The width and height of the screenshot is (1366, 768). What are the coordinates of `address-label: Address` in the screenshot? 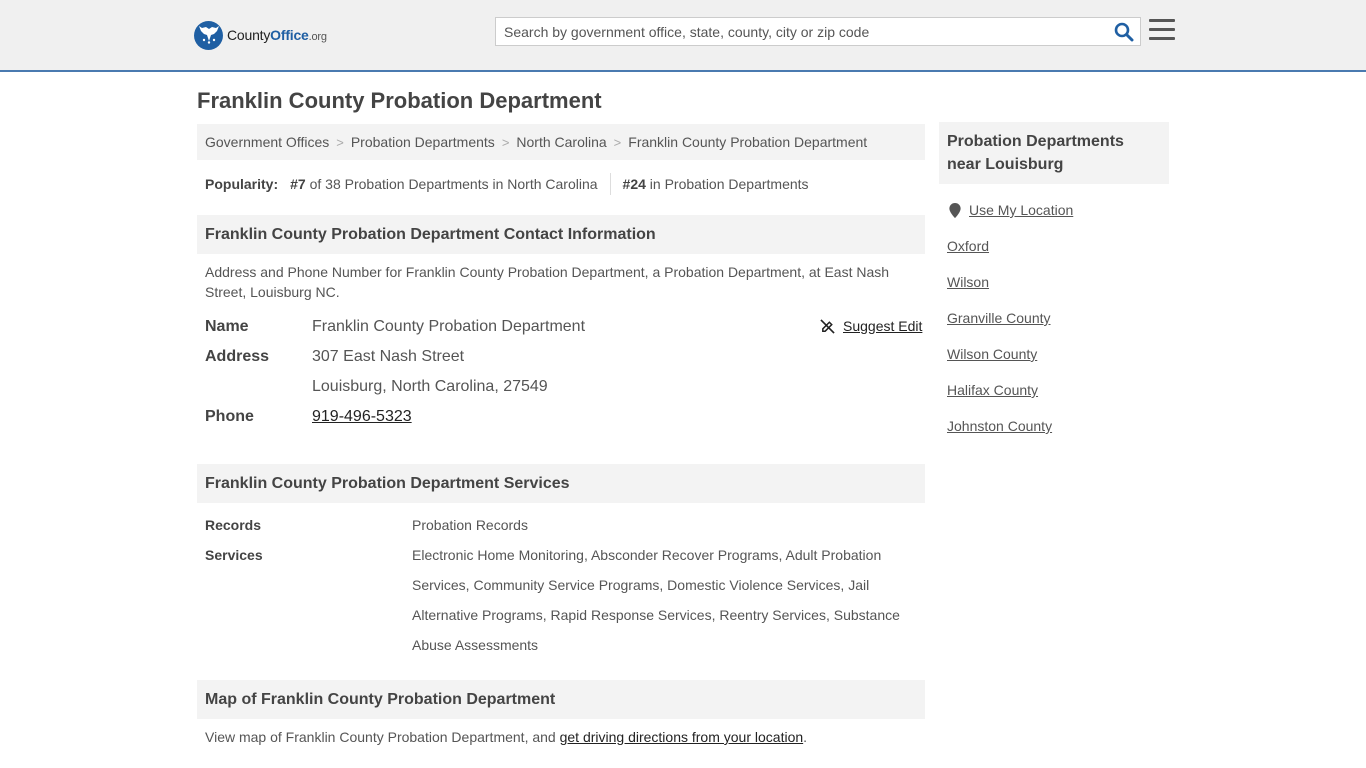 It's located at (237, 356).